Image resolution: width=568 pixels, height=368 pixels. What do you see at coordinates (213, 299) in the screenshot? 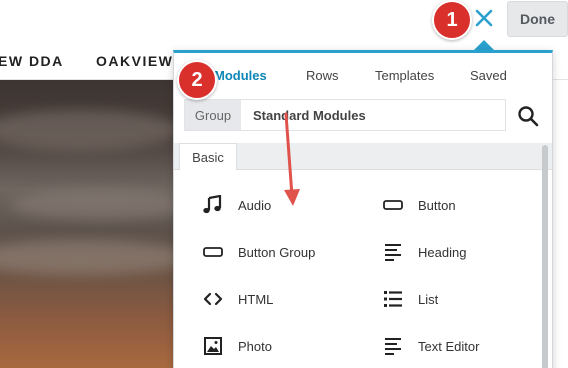
I see `code-icon` at bounding box center [213, 299].